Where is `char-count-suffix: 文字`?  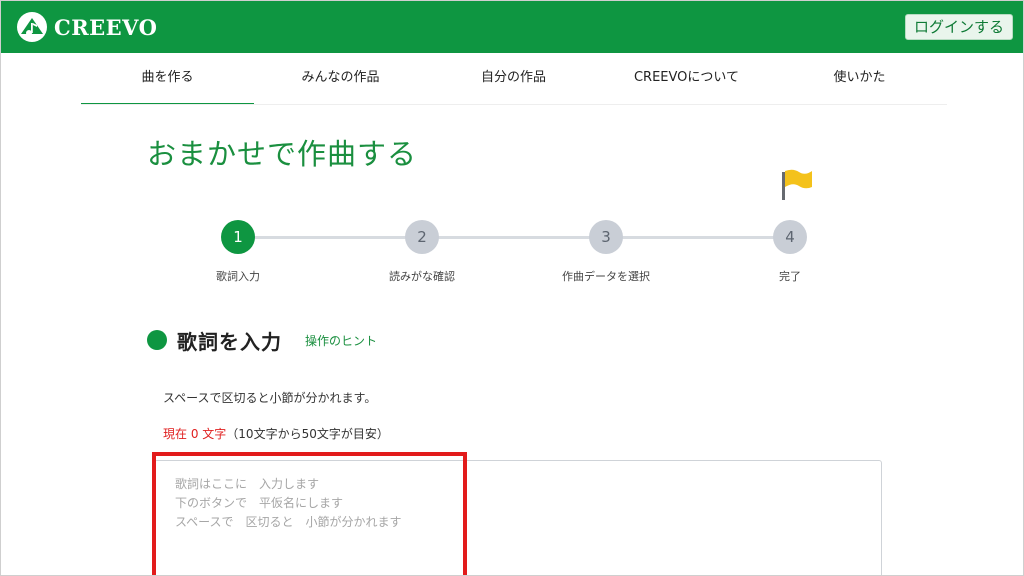
char-count-suffix: 文字 is located at coordinates (212, 434).